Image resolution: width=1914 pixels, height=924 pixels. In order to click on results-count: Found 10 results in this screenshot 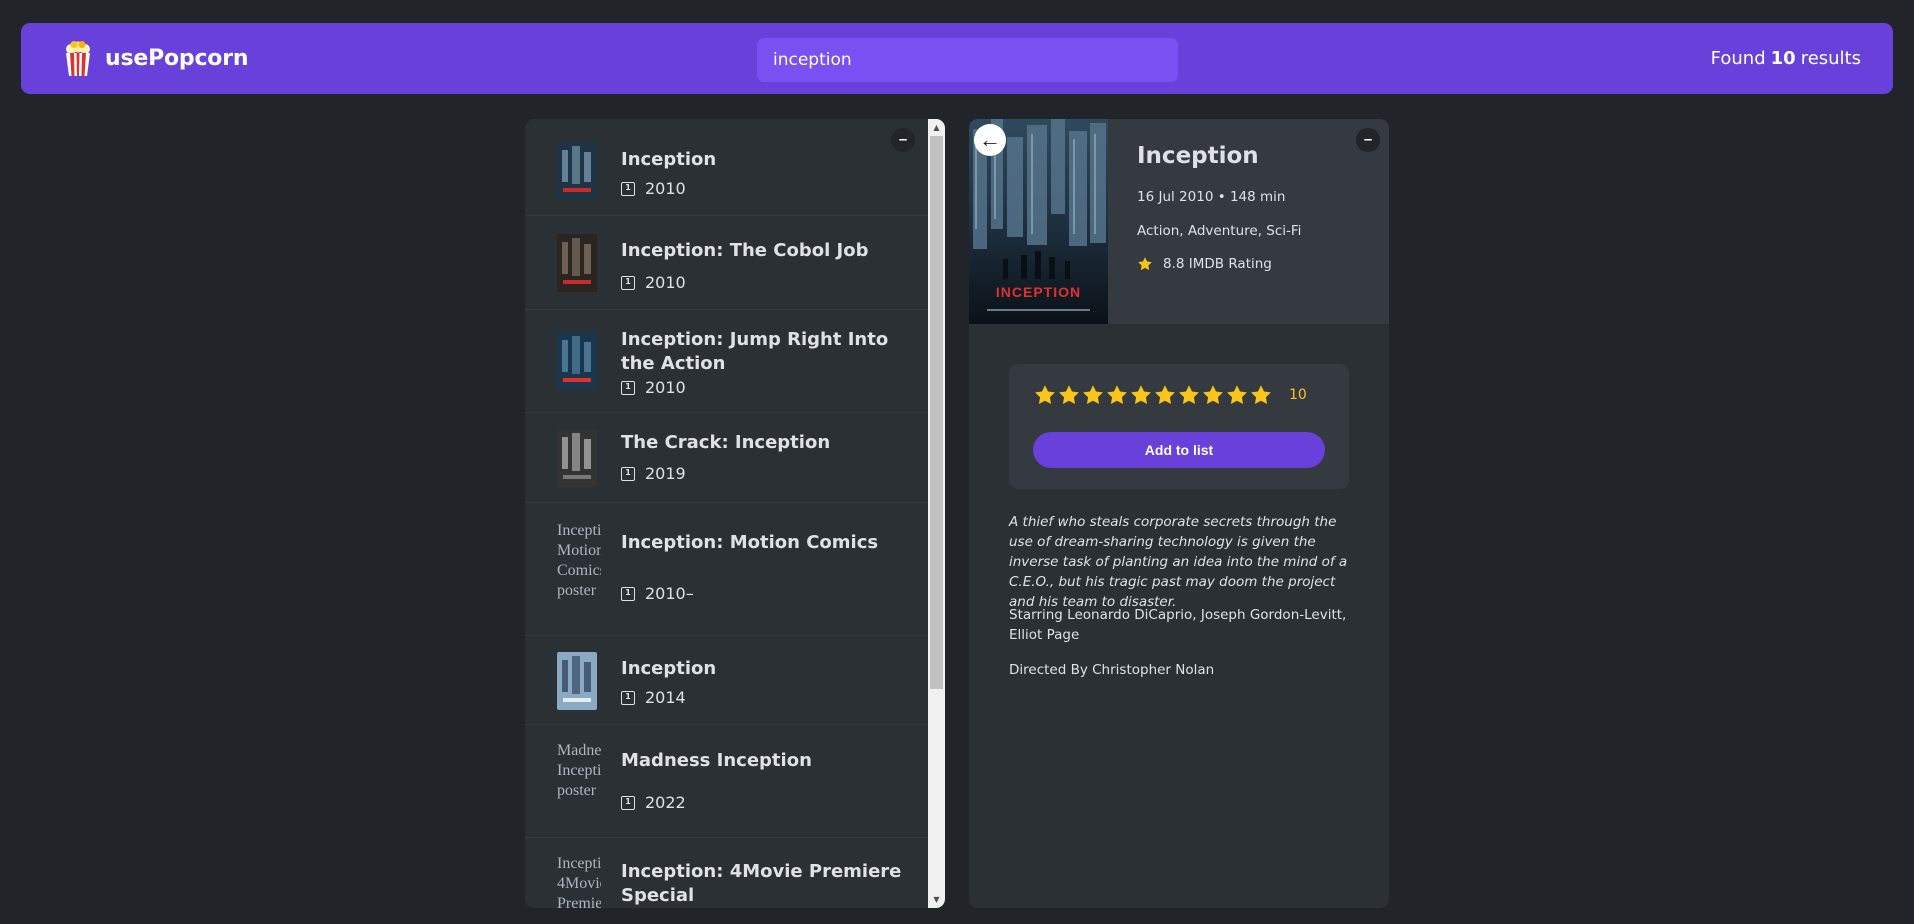, I will do `click(1786, 58)`.